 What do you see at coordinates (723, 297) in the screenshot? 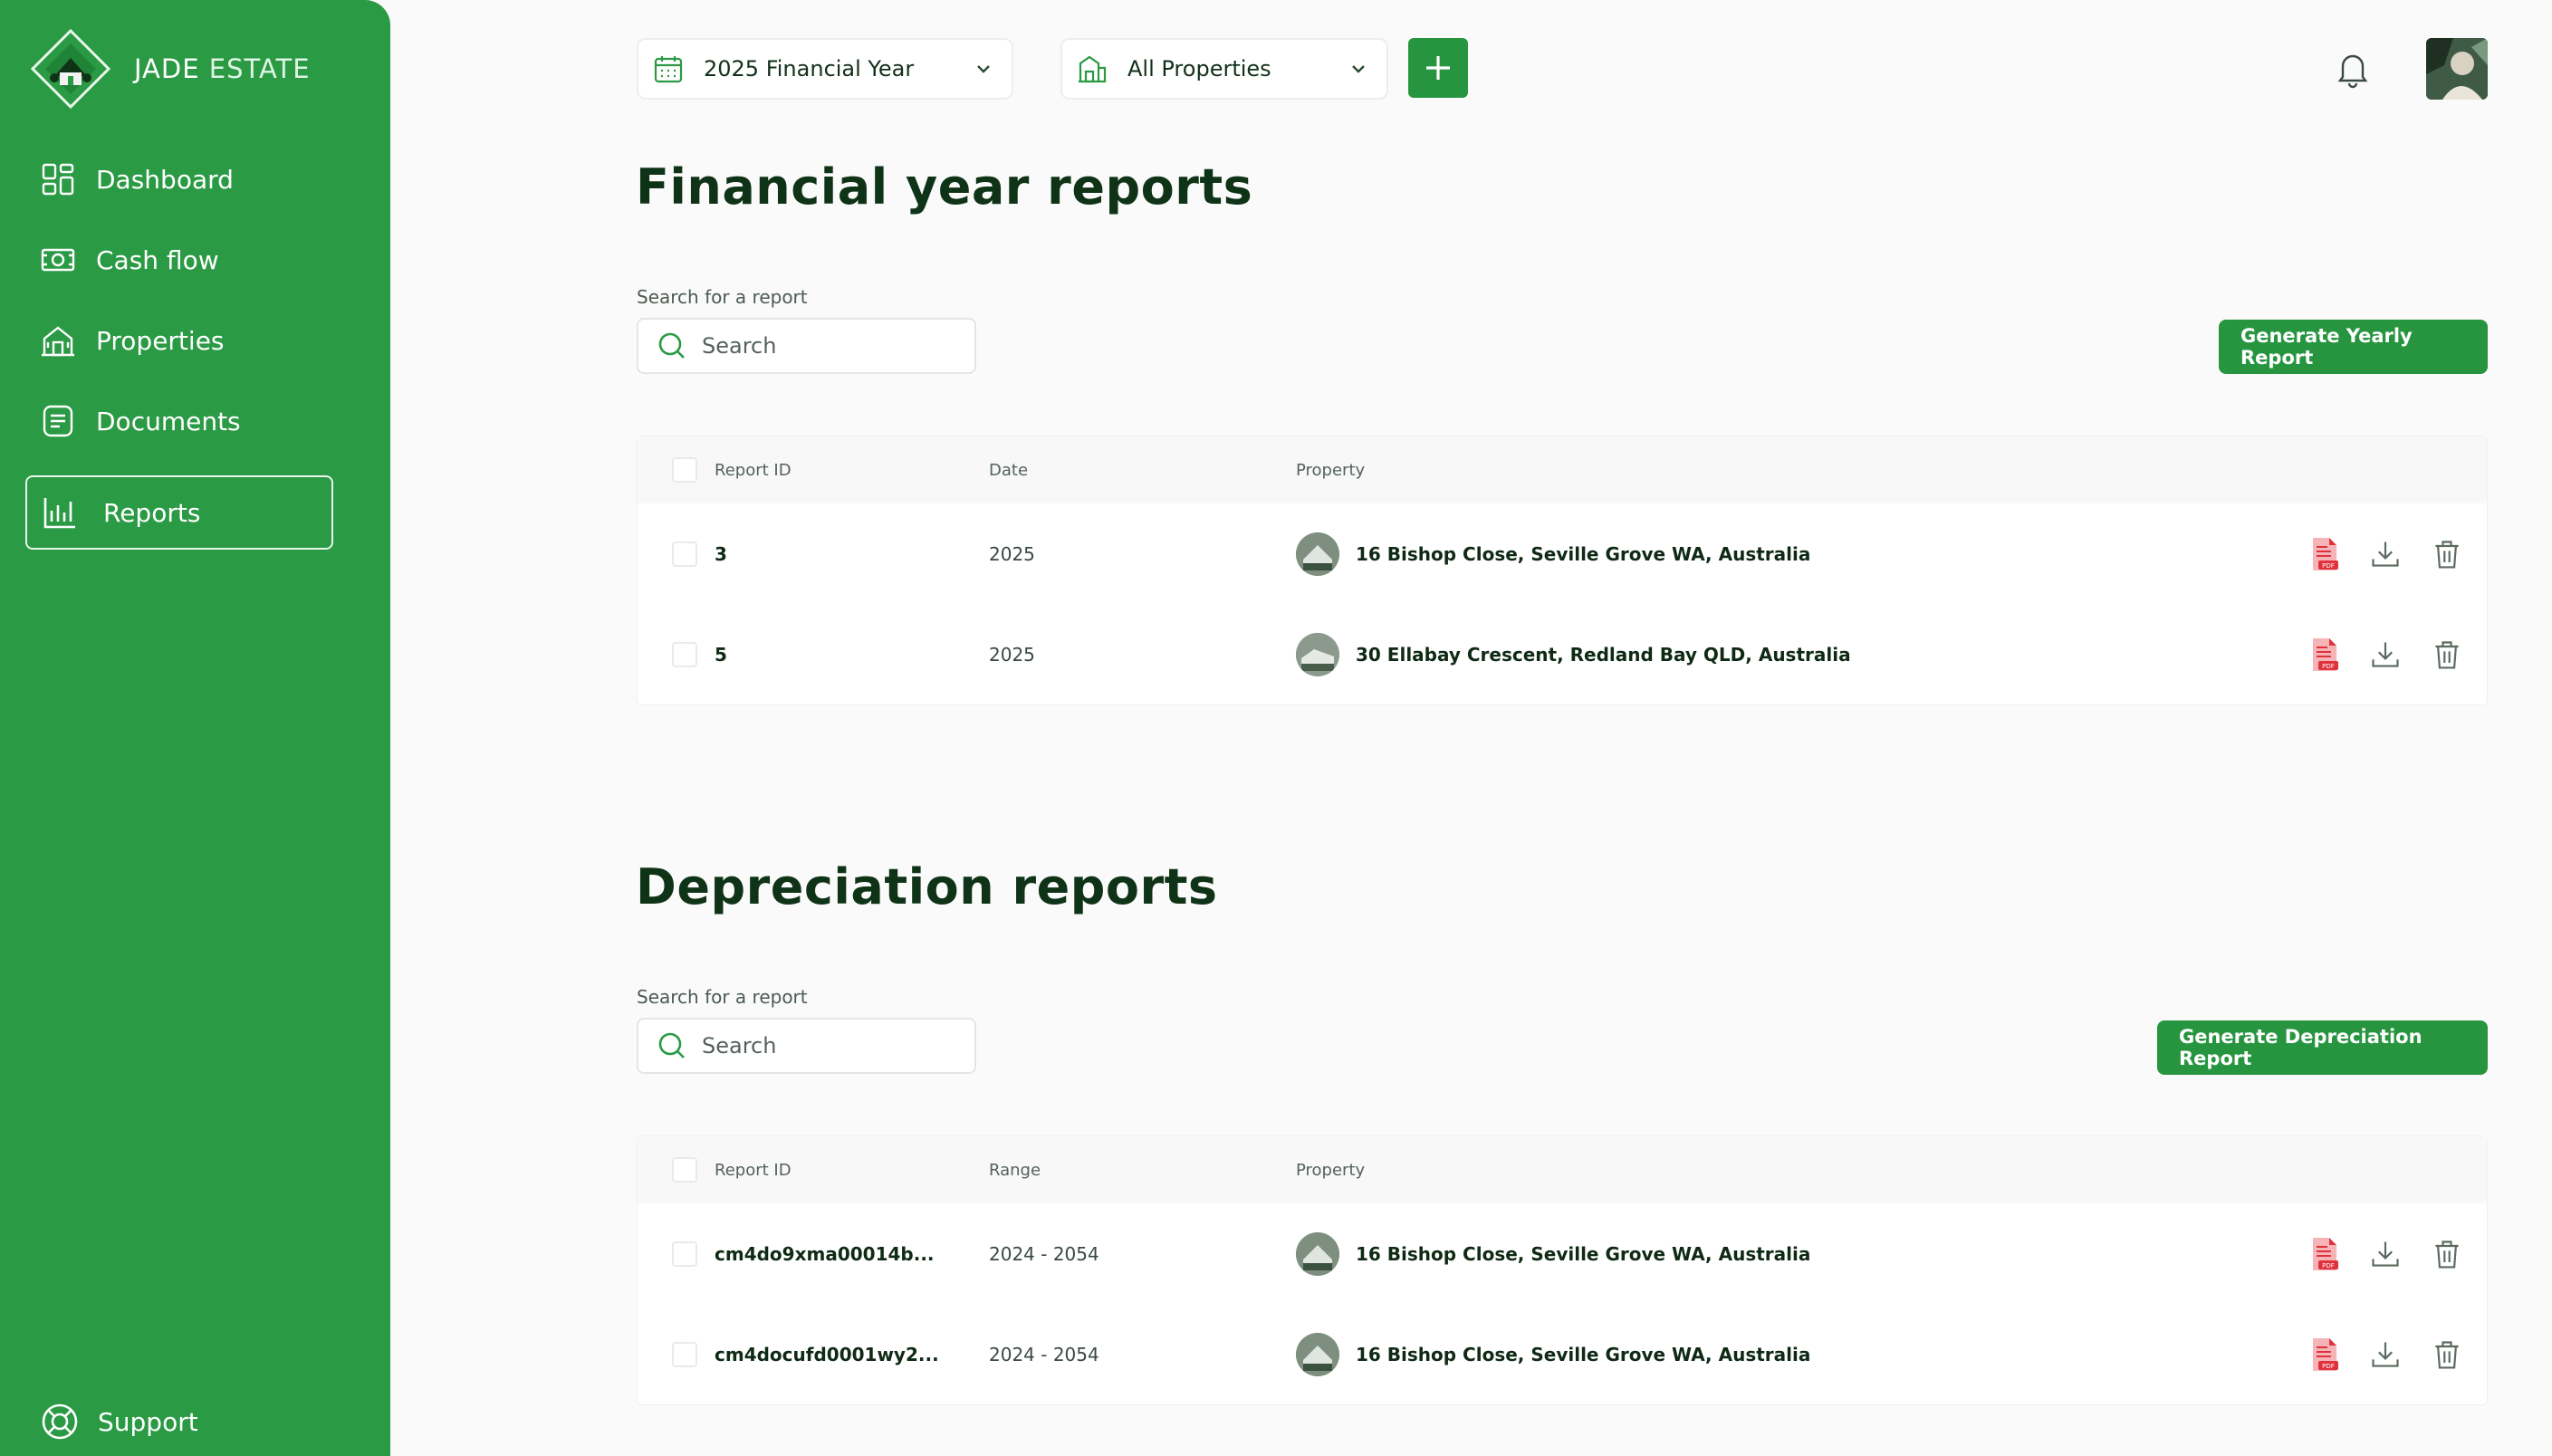
I see `financial-search-label: Search for a report` at bounding box center [723, 297].